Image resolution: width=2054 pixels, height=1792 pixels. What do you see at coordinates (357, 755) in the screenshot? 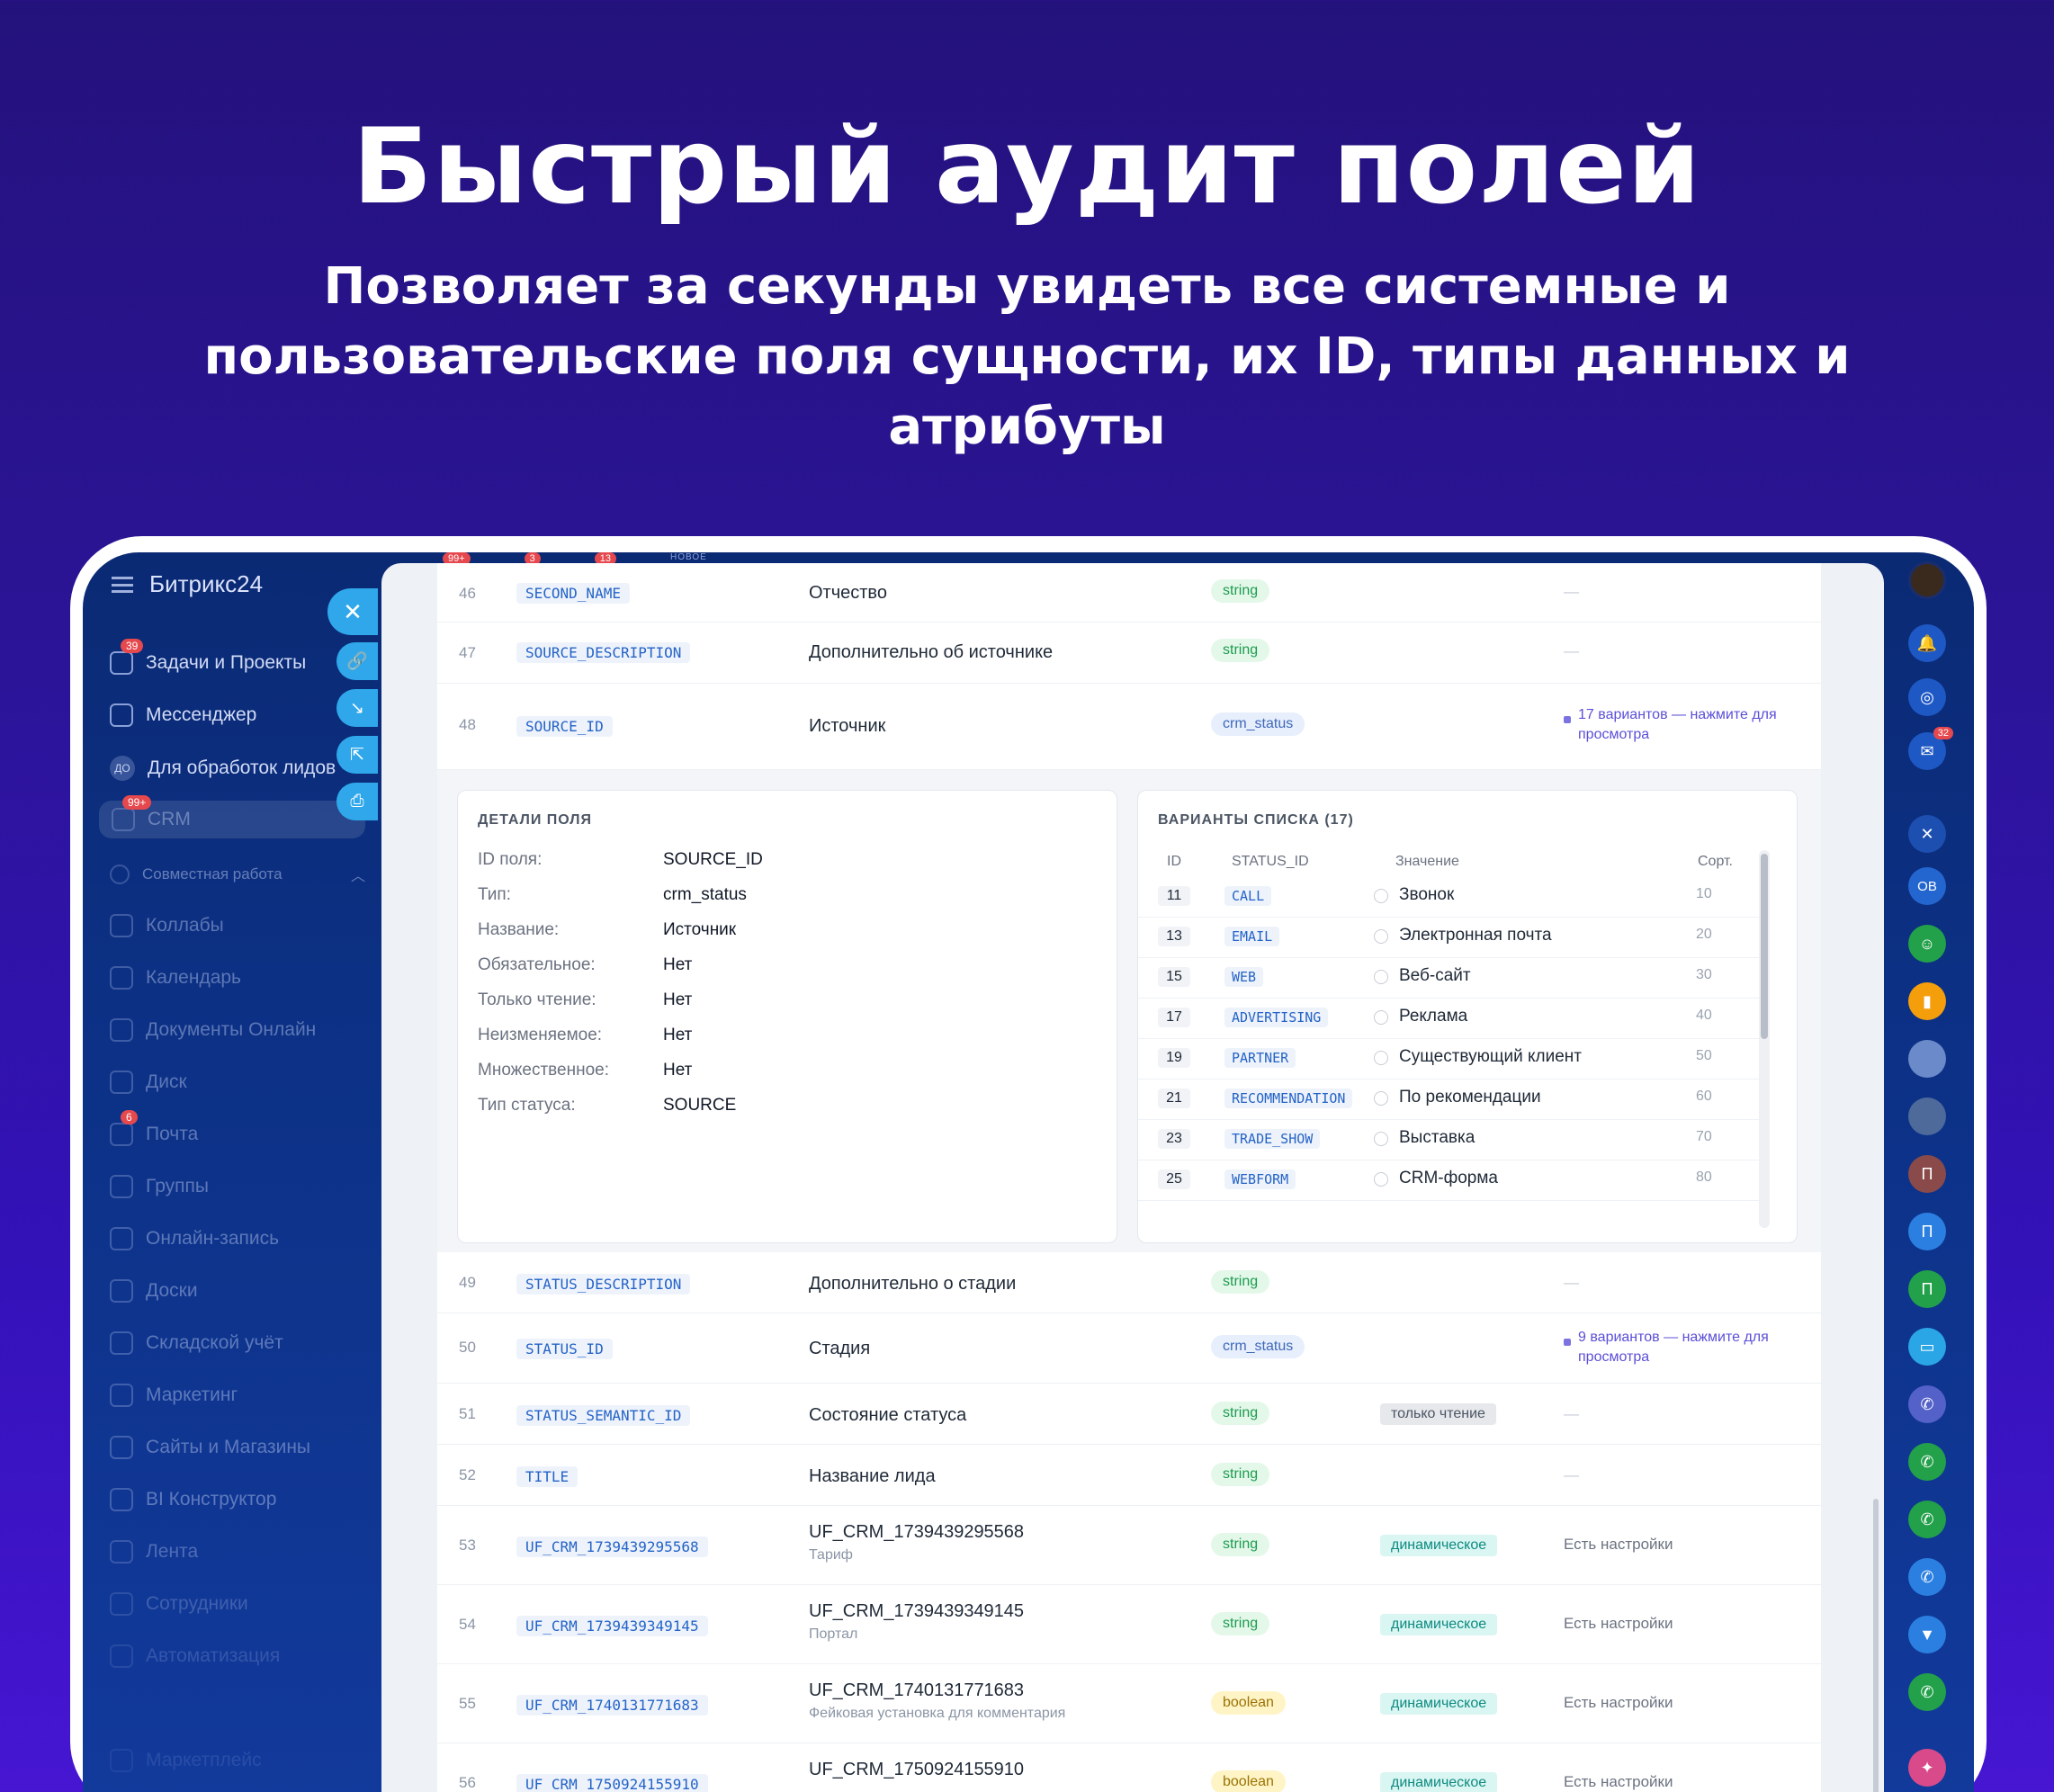
I see `open-new-window-button: ⇱` at bounding box center [357, 755].